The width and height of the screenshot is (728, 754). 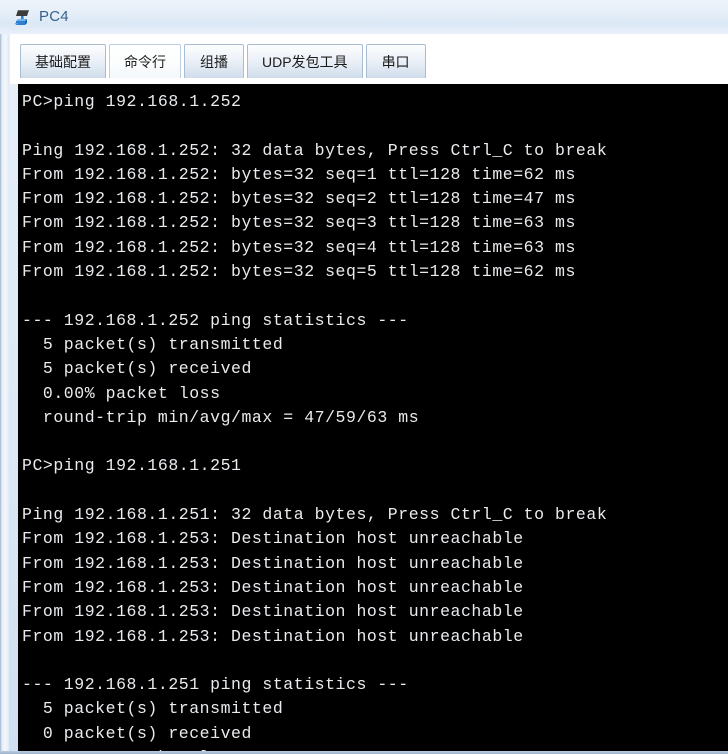 What do you see at coordinates (23, 18) in the screenshot?
I see `pc-device-icon` at bounding box center [23, 18].